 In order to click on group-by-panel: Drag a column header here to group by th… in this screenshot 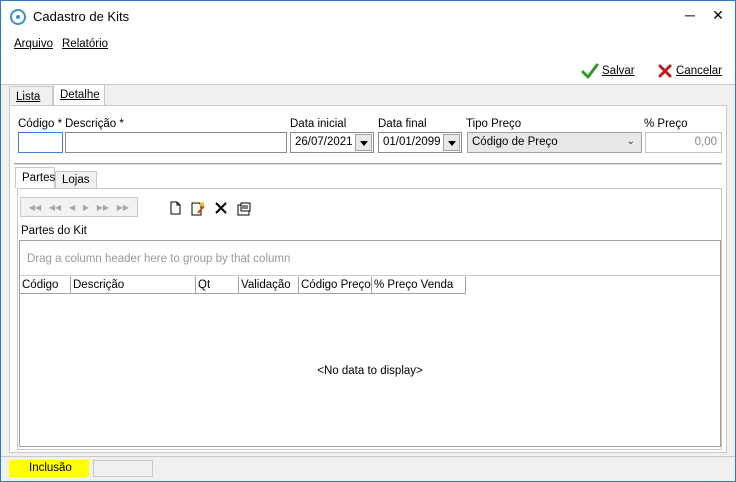, I will do `click(370, 258)`.